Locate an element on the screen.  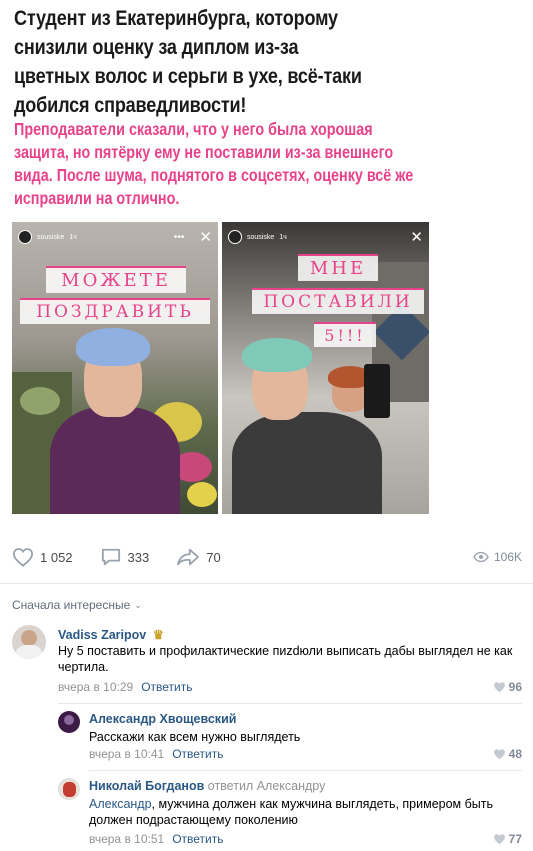
comment-like-button: 96 is located at coordinates (507, 687).